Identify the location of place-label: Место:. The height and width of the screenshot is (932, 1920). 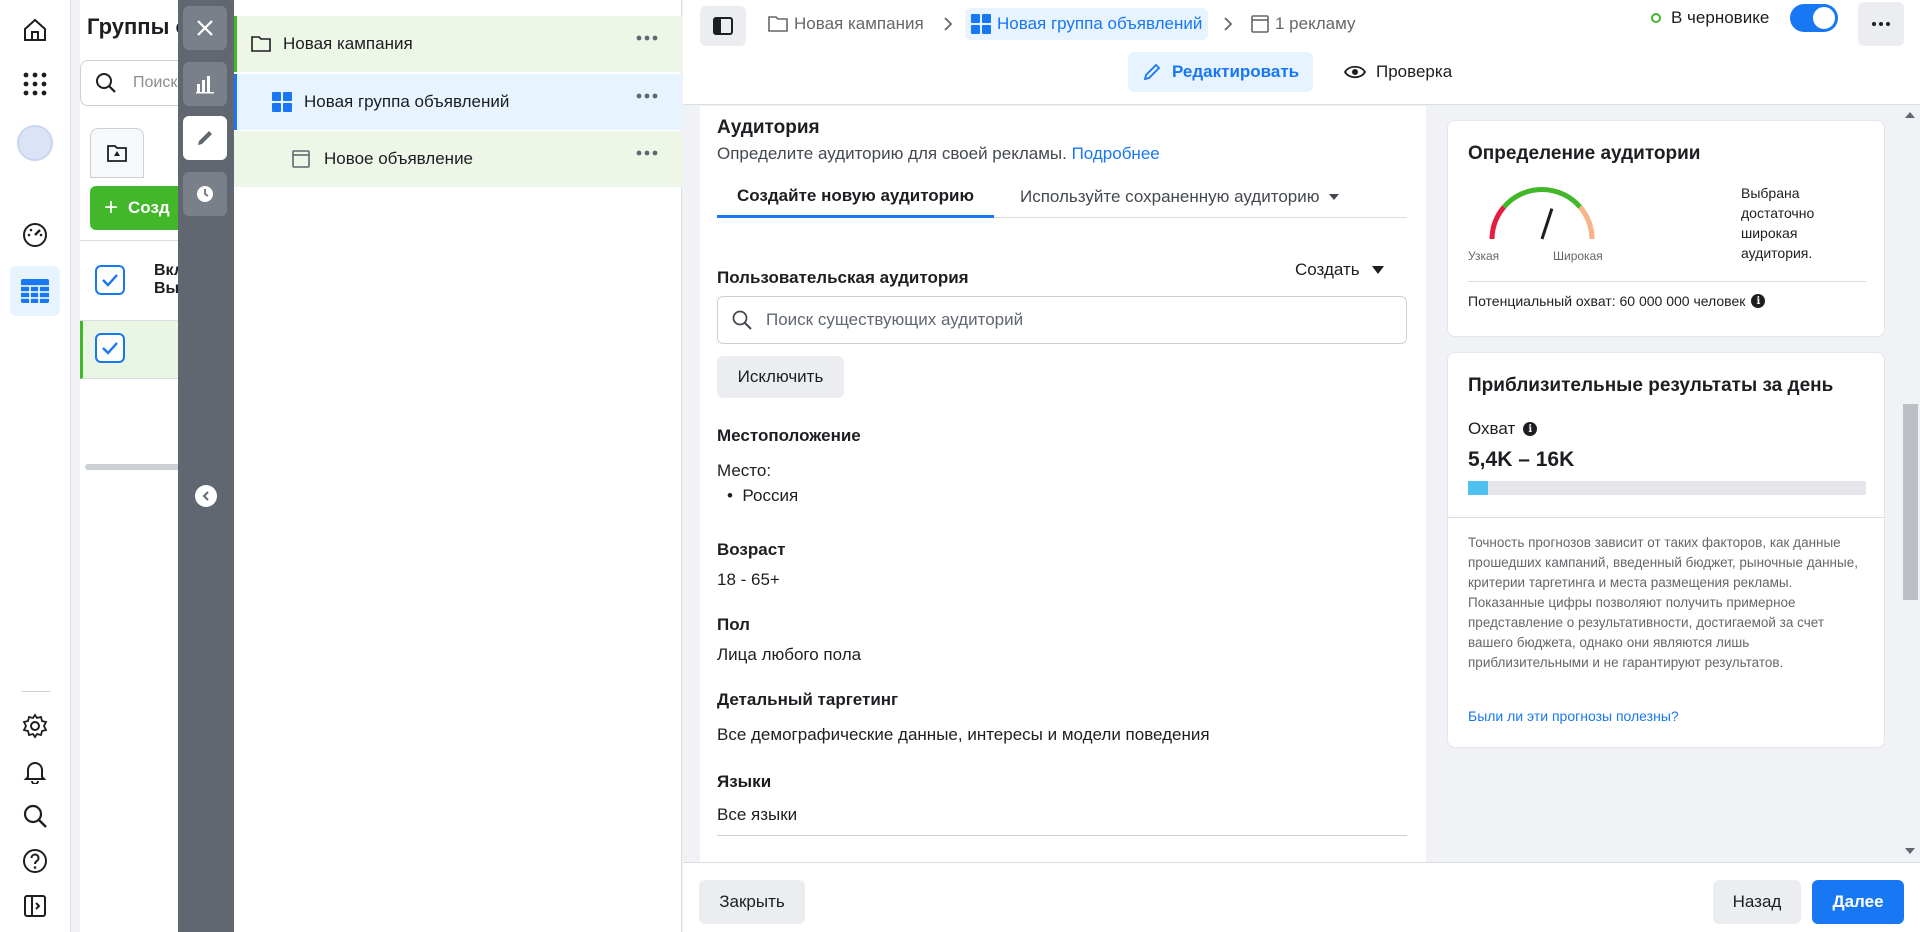
(744, 470).